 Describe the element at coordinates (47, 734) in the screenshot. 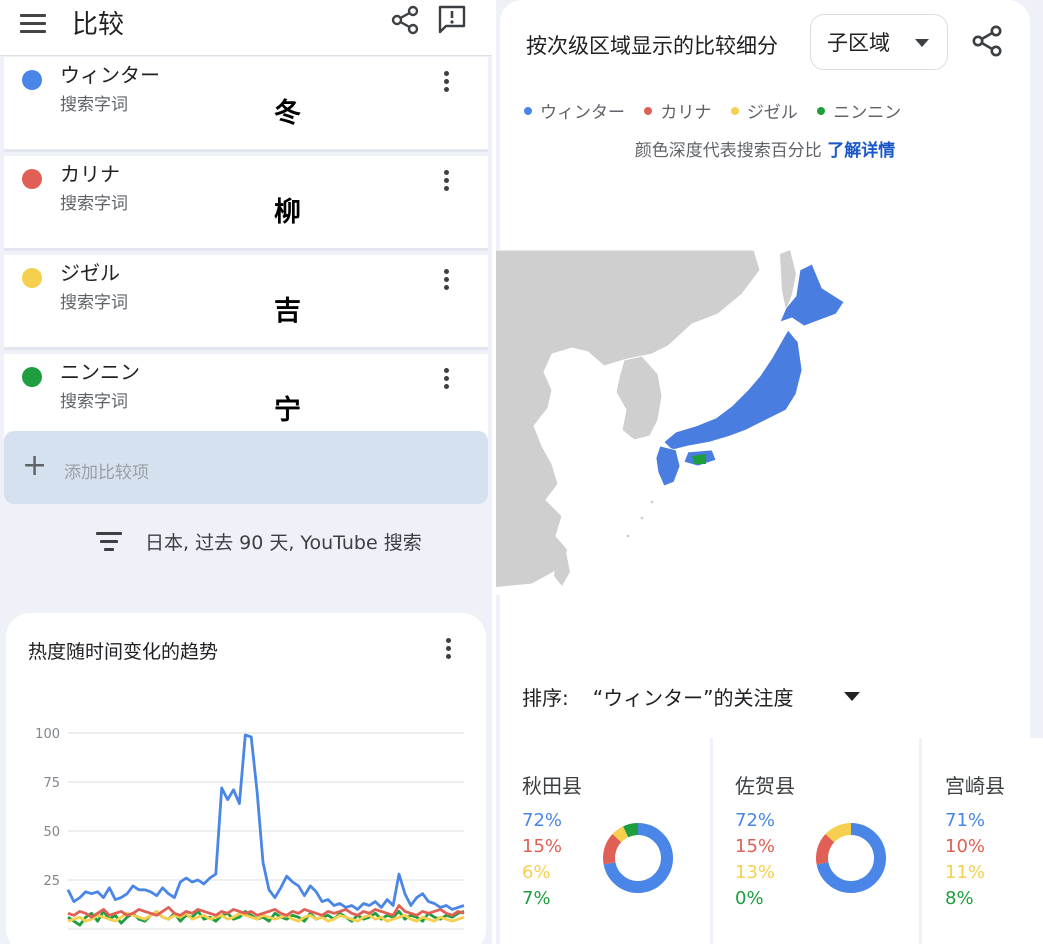

I see `y-tick-label: 100` at that location.